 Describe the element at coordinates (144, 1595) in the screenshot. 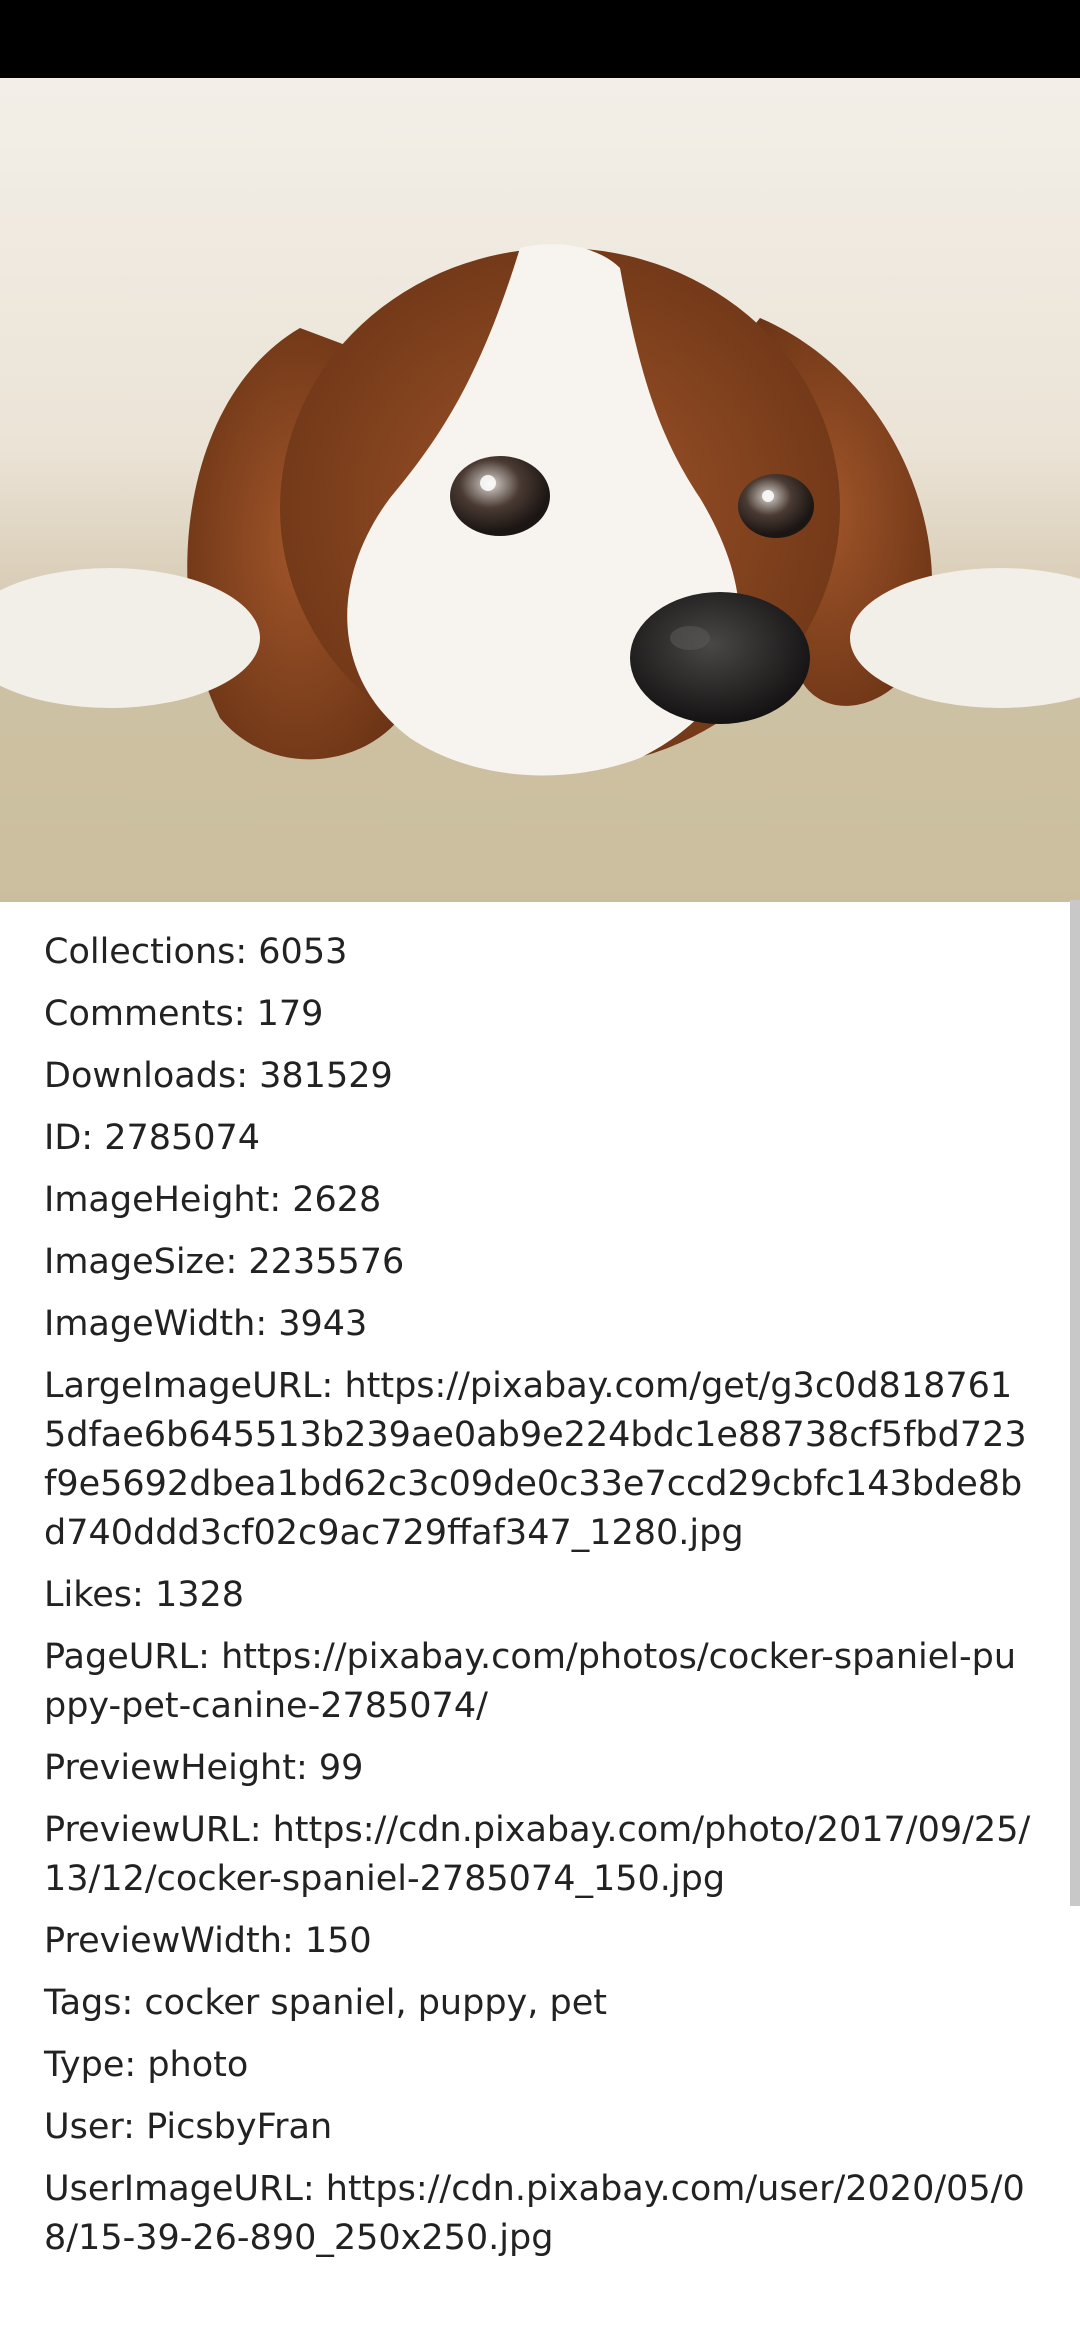

I see `detail-row-likes: Likes: 1328` at that location.